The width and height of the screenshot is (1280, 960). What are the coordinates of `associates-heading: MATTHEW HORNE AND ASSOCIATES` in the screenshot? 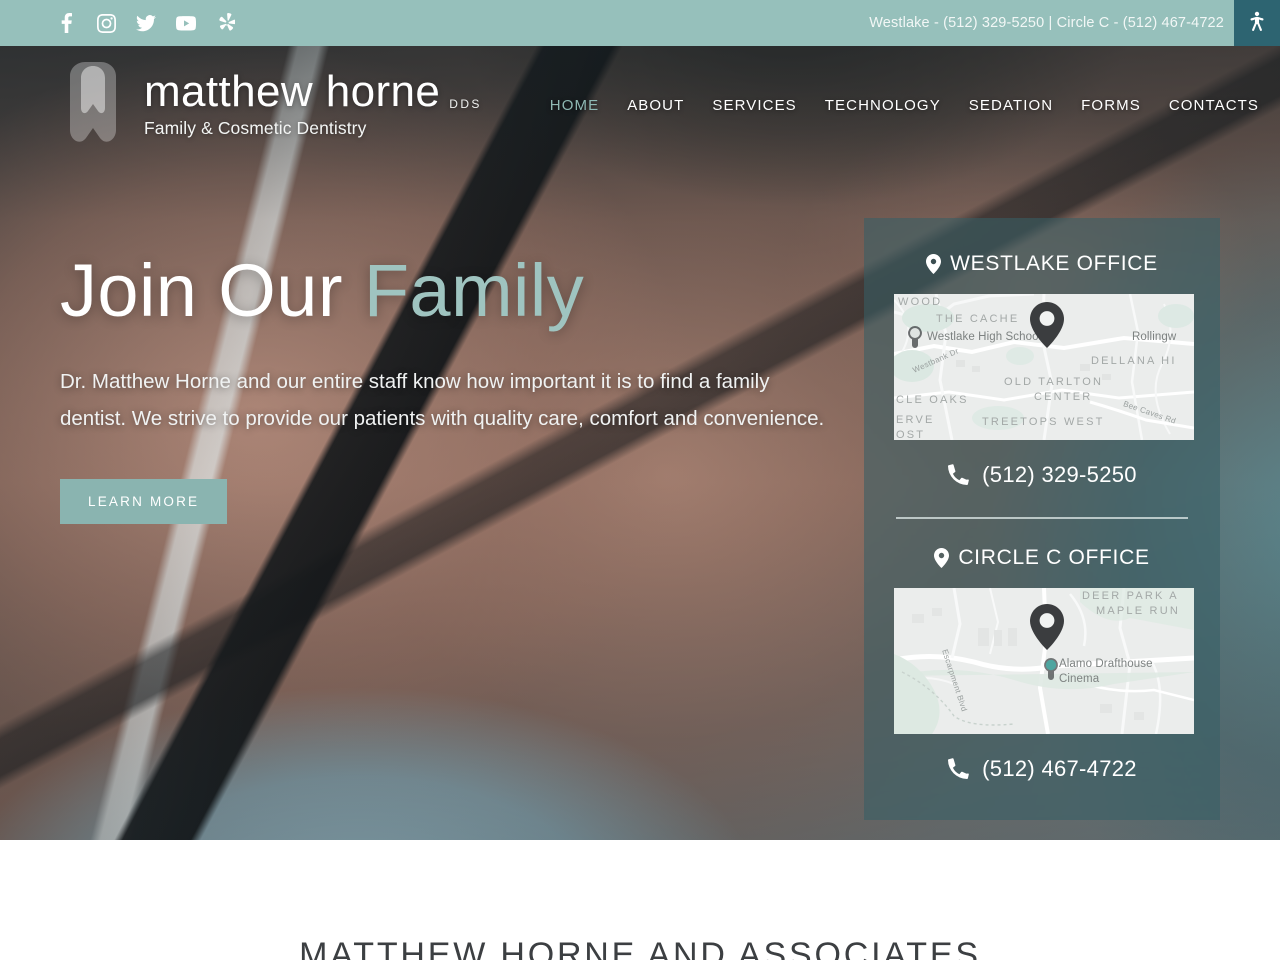 It's located at (640, 948).